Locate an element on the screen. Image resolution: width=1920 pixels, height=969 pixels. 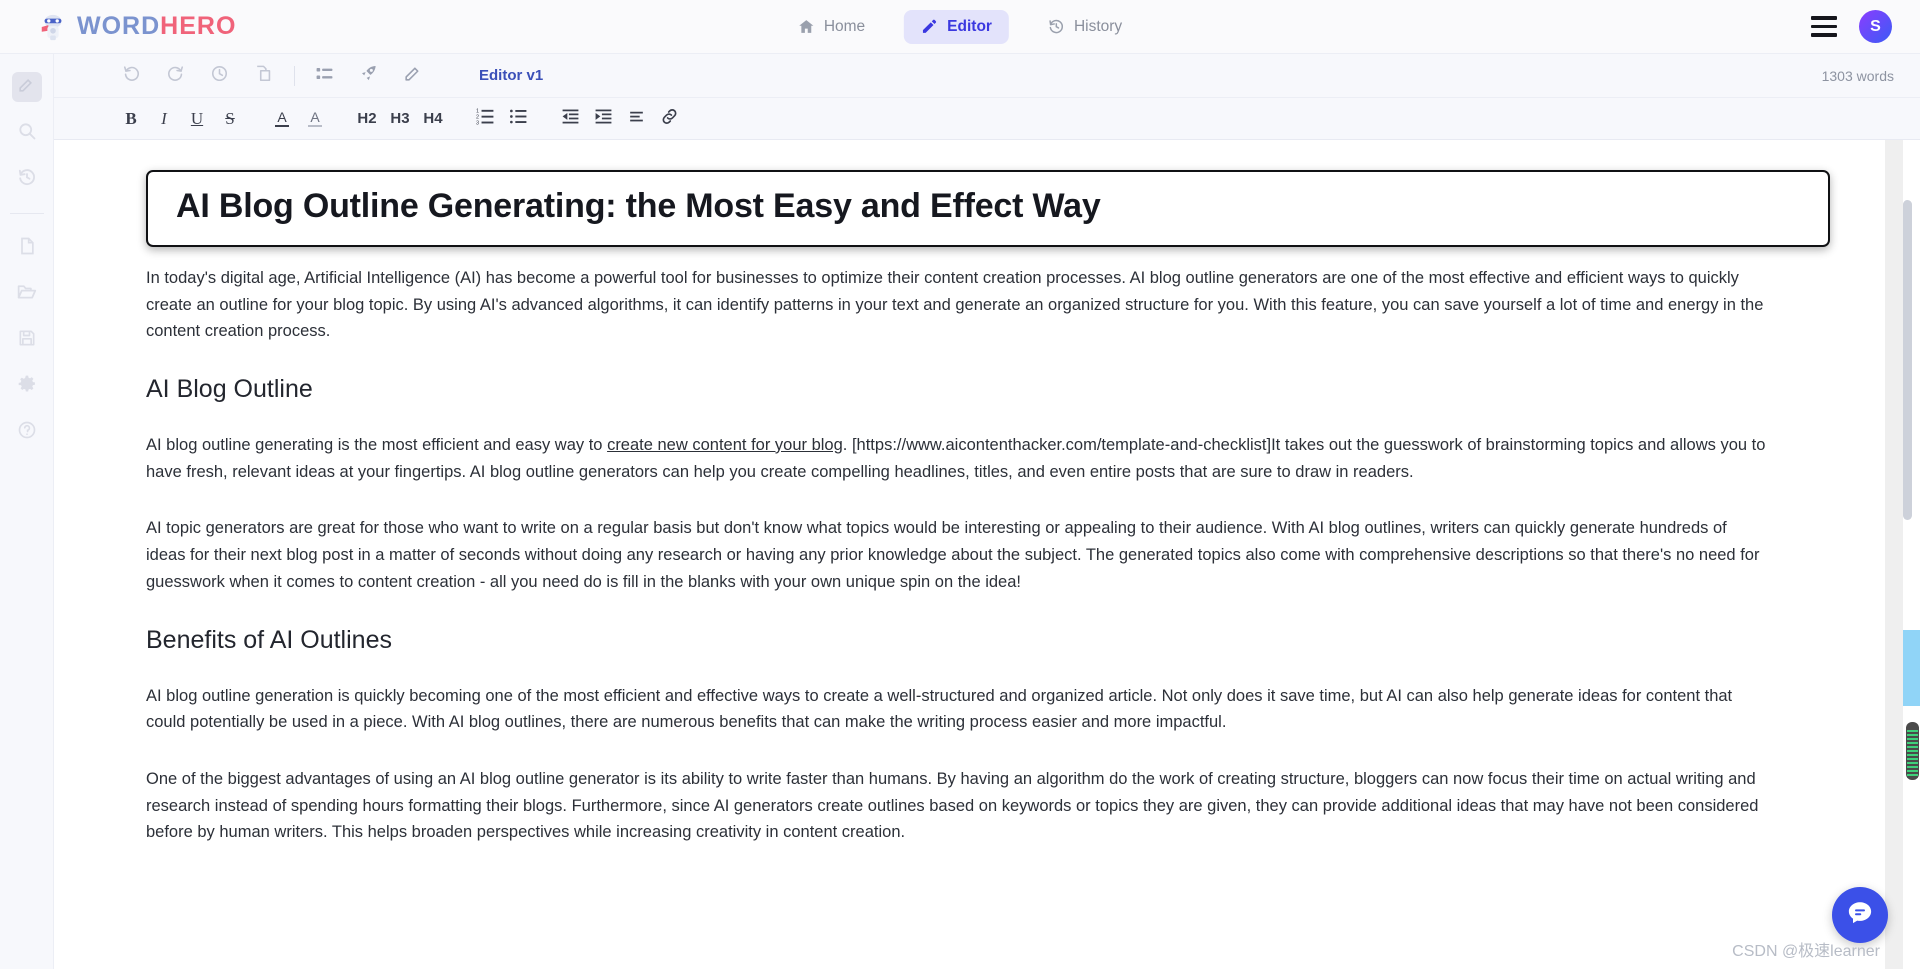
bullet-list-icon is located at coordinates (518, 119).